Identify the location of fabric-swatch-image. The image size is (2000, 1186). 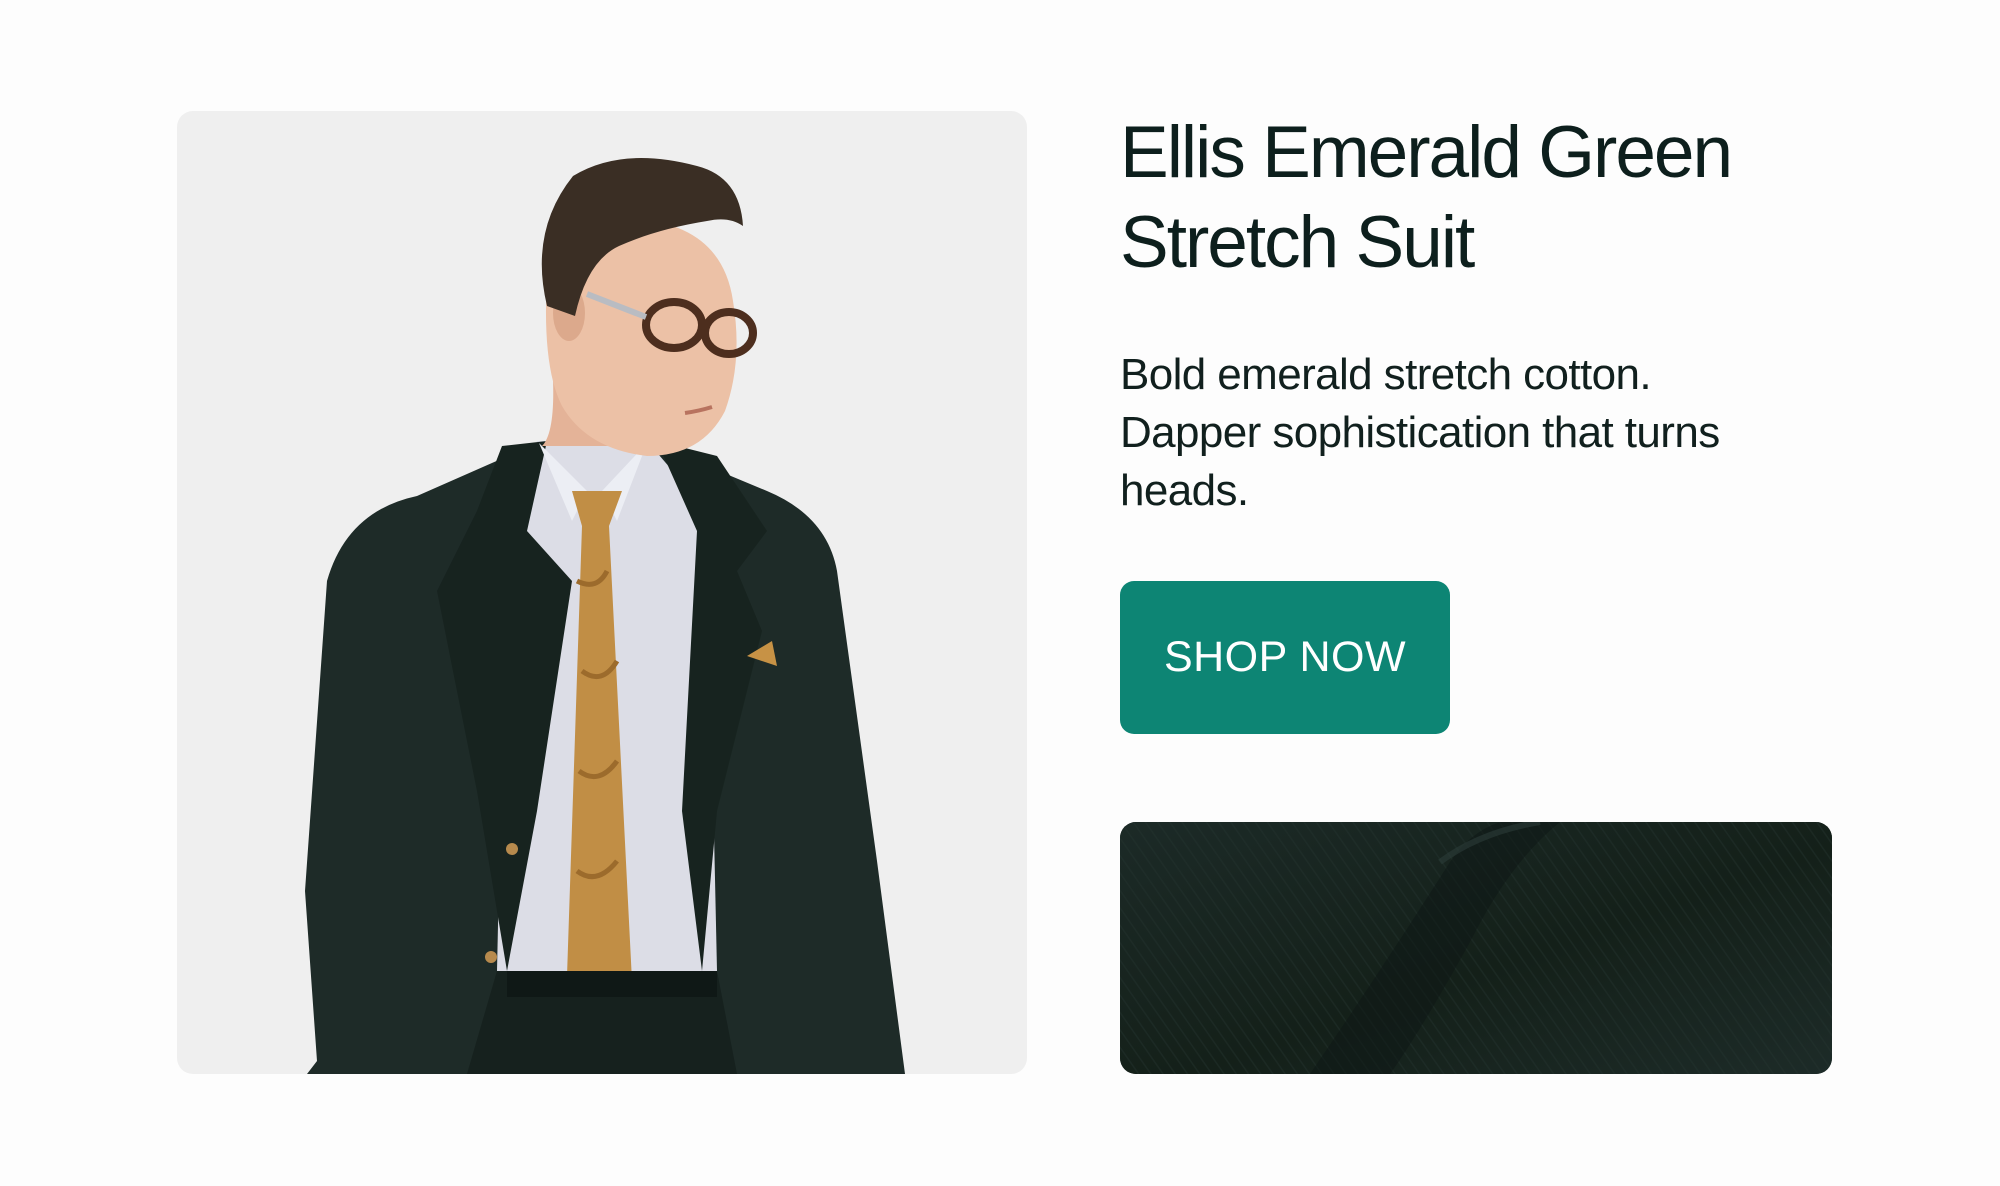
(1476, 948).